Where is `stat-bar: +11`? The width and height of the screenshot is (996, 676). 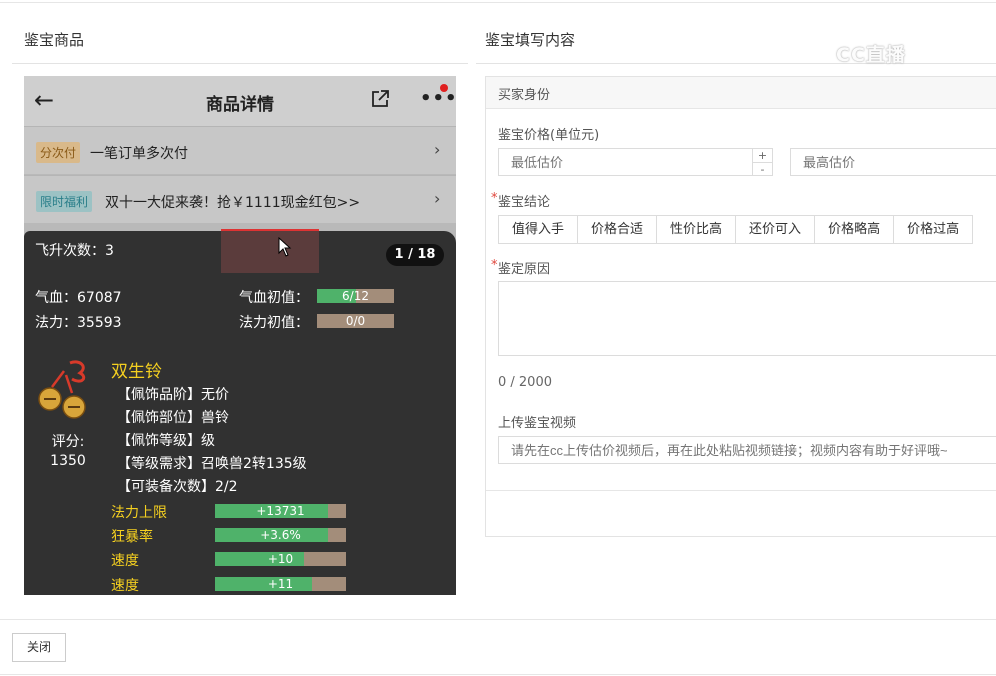 stat-bar: +11 is located at coordinates (280, 584).